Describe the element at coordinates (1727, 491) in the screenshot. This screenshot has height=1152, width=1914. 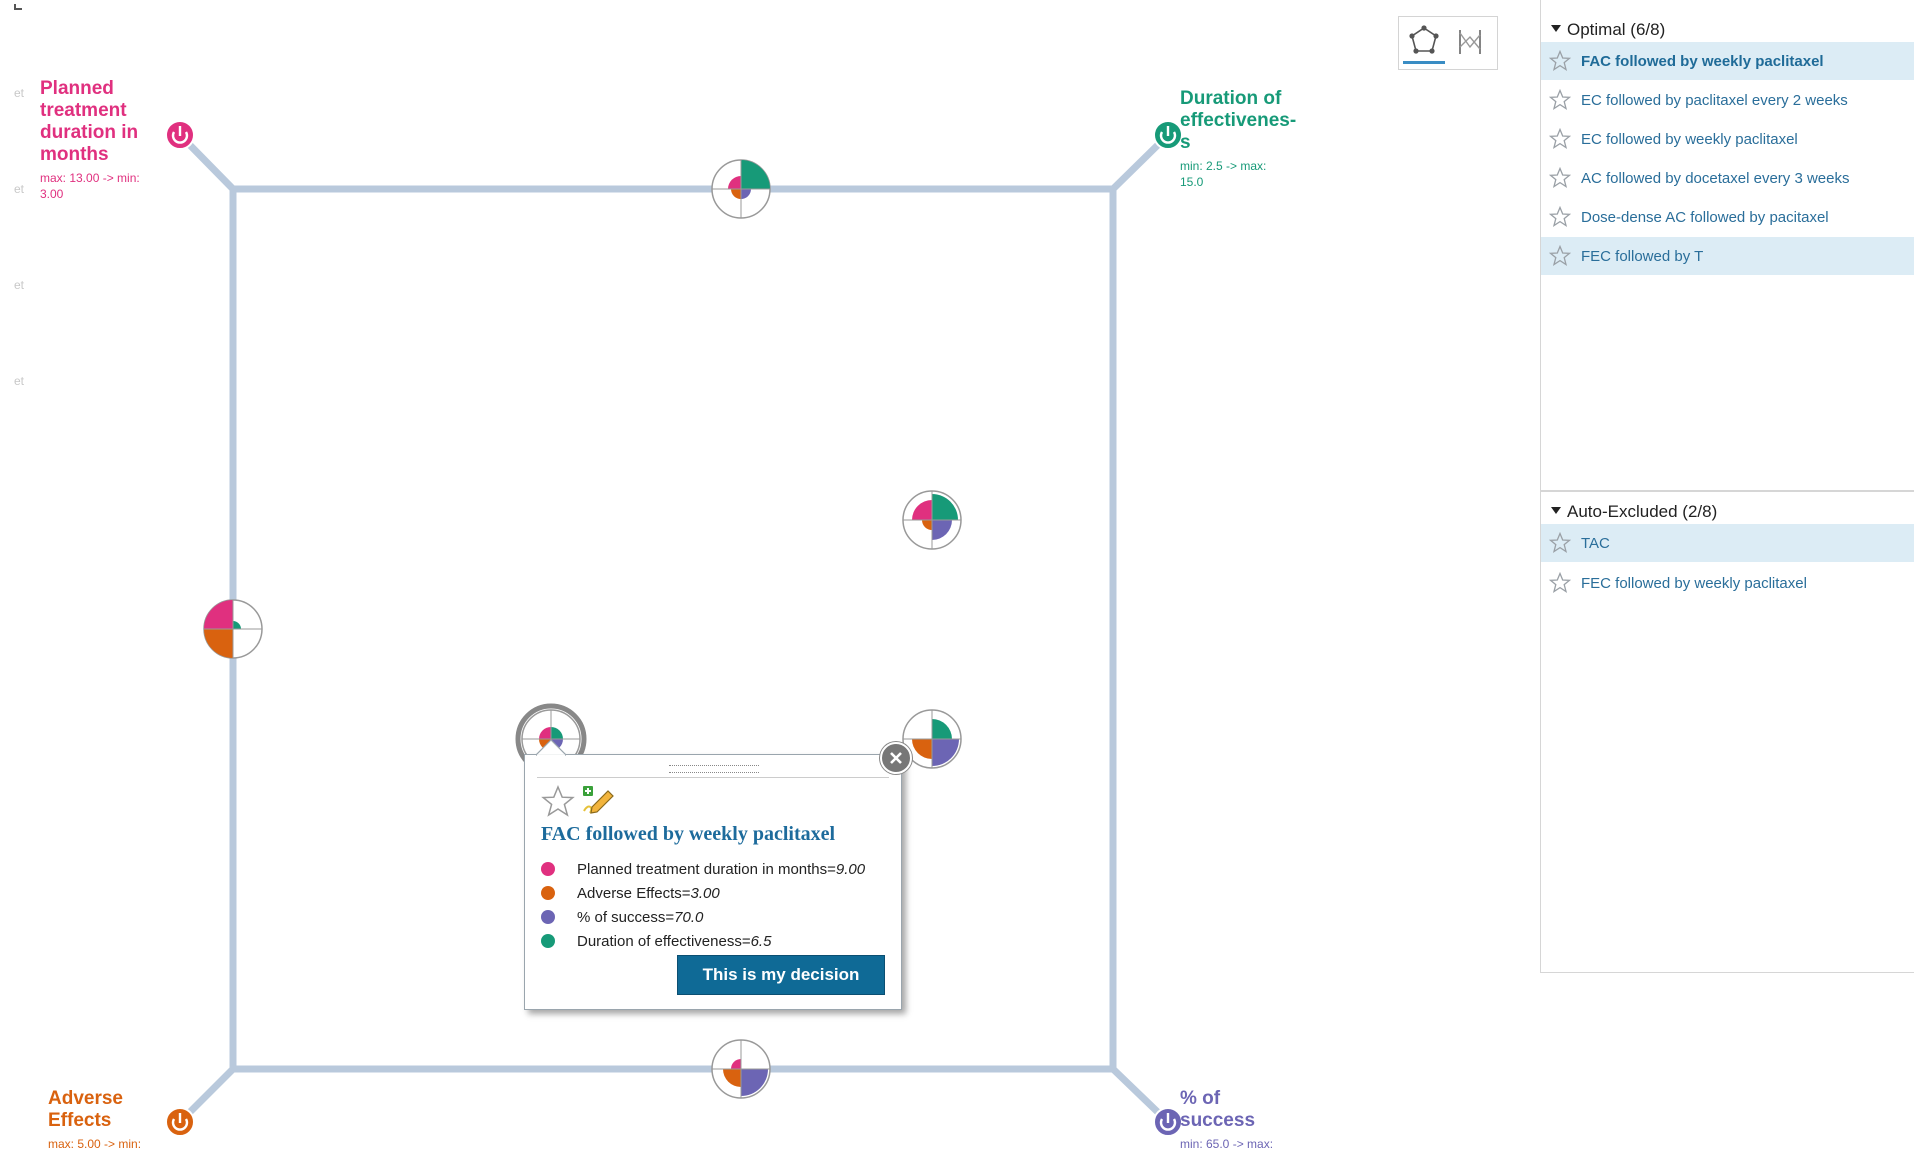
I see `section-divider` at that location.